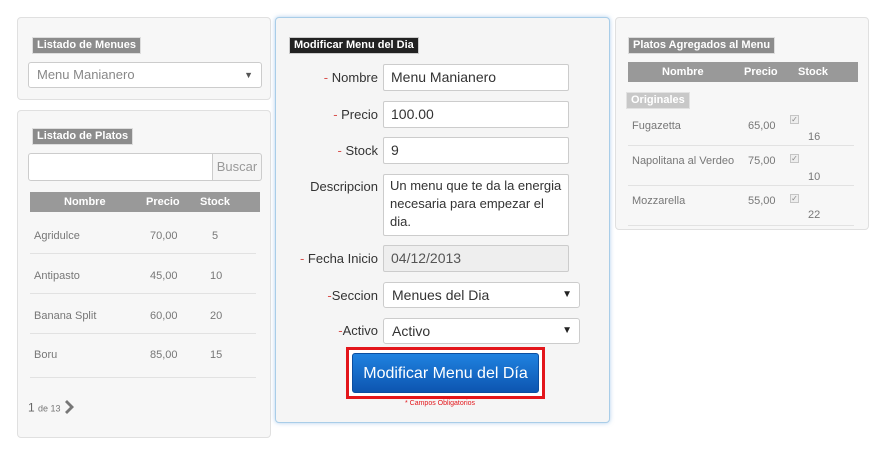 This screenshot has height=449, width=891. I want to click on platos-search-button: Buscar, so click(237, 167).